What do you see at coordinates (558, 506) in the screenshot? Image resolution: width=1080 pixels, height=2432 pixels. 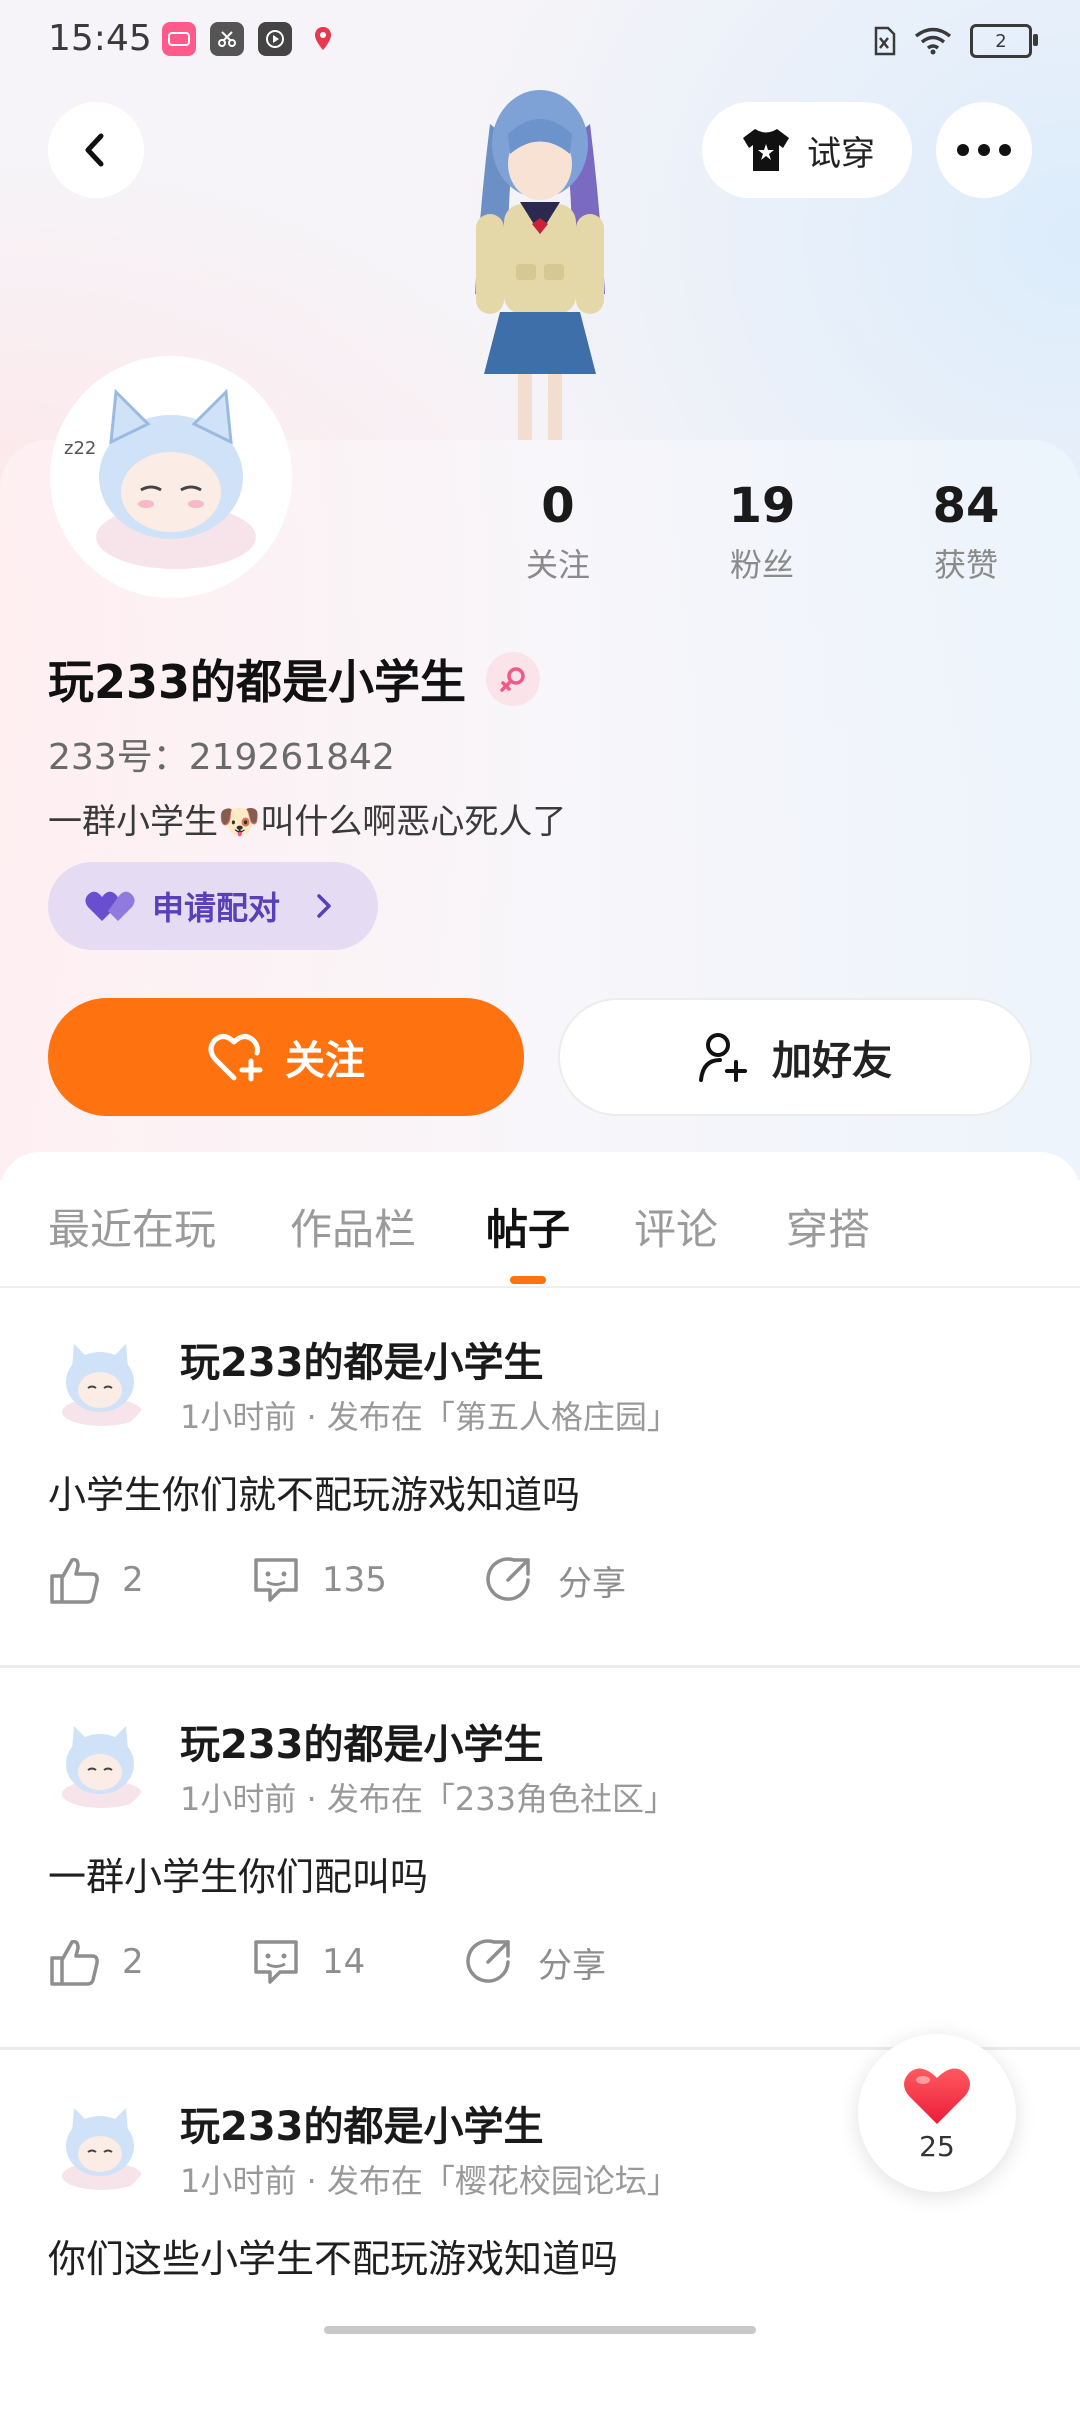 I see `stat-following-value: 0` at bounding box center [558, 506].